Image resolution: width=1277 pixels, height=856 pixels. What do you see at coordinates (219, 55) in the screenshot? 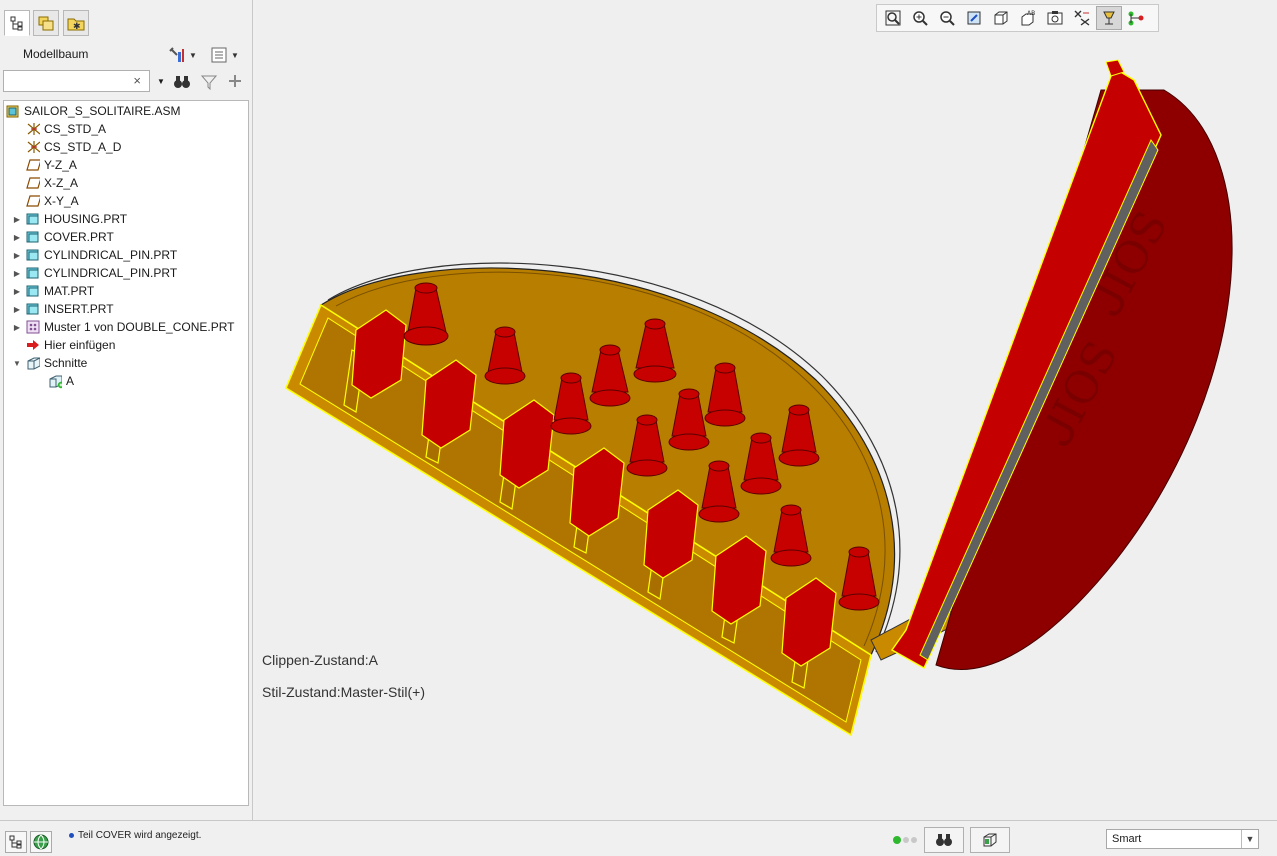
I see `list-view-icon` at bounding box center [219, 55].